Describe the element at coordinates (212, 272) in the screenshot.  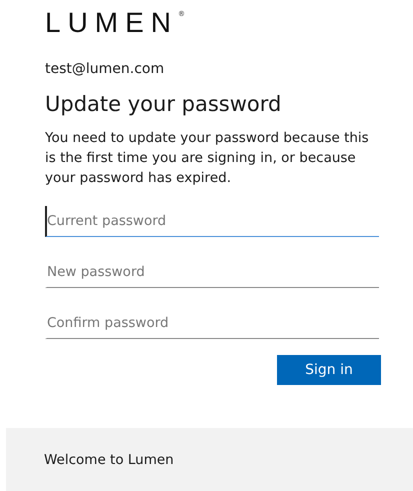
I see `password-field: New password` at that location.